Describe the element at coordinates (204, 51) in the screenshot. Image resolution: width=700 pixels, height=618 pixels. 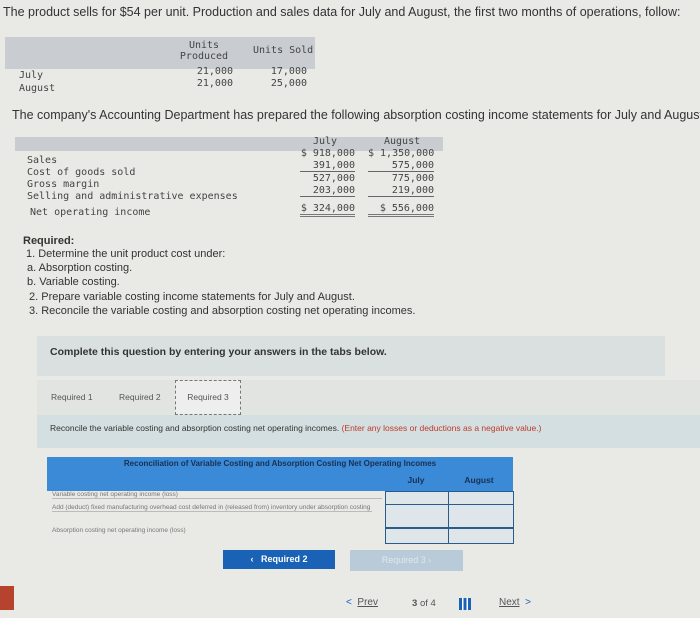
I see `col-units-produced: Units Produced` at that location.